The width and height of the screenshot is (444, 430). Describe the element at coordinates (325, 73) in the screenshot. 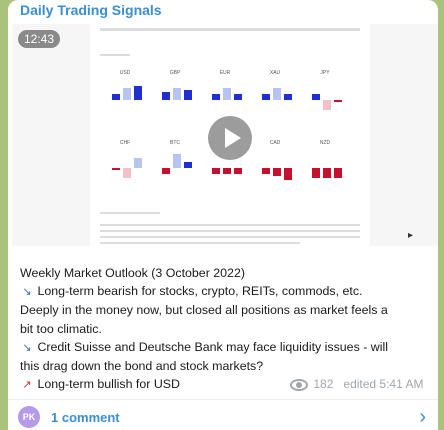

I see `currency-label: JPY` at that location.